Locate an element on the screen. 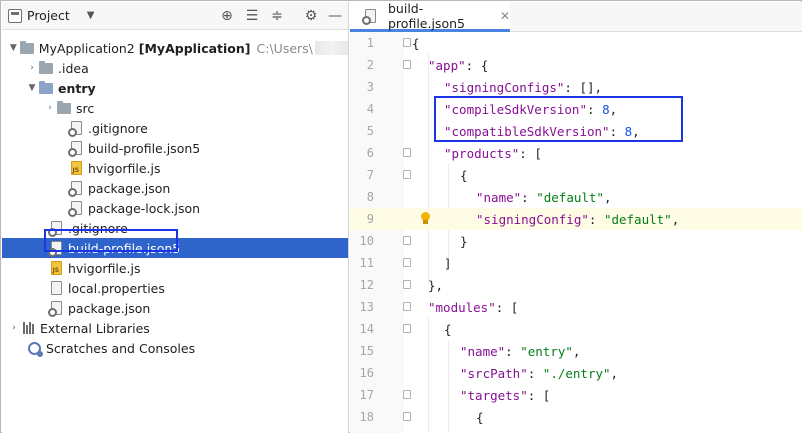  code-text: , is located at coordinates (607, 197).